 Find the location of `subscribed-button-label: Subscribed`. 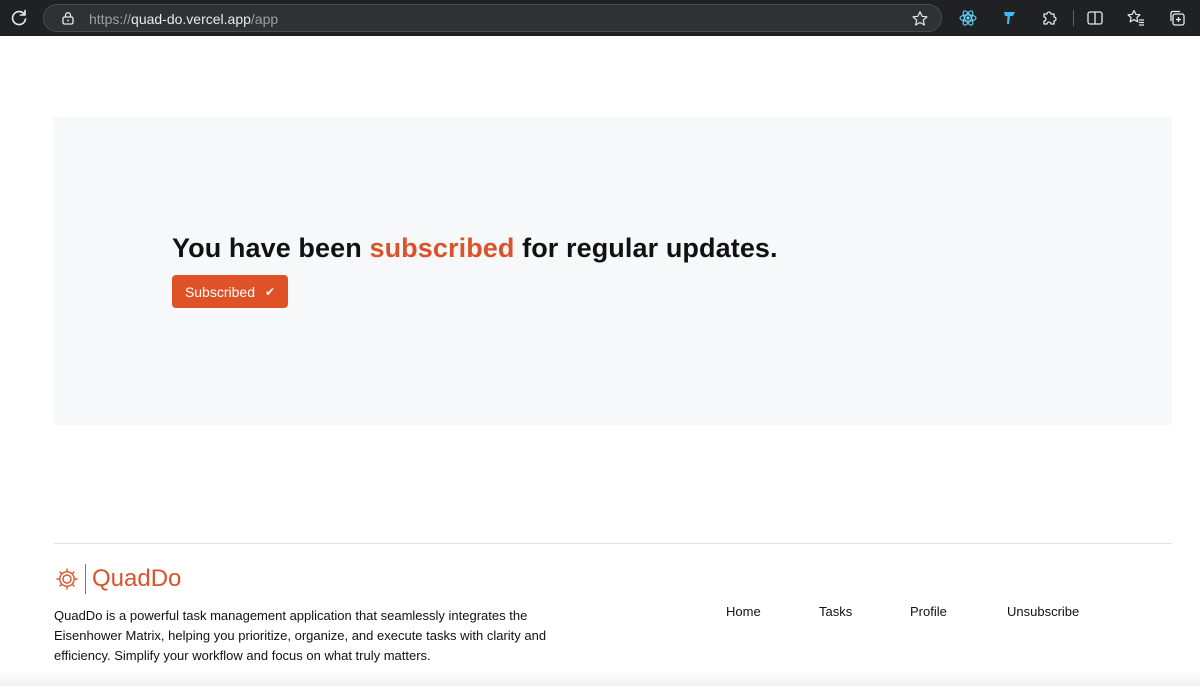

subscribed-button-label: Subscribed is located at coordinates (219, 291).